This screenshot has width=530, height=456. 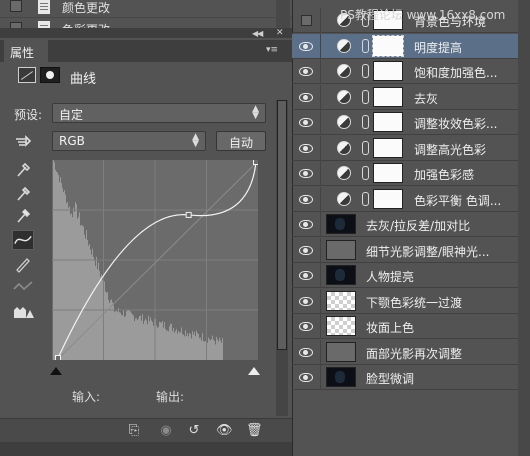 What do you see at coordinates (16, 6) in the screenshot?
I see `history-checkbox` at bounding box center [16, 6].